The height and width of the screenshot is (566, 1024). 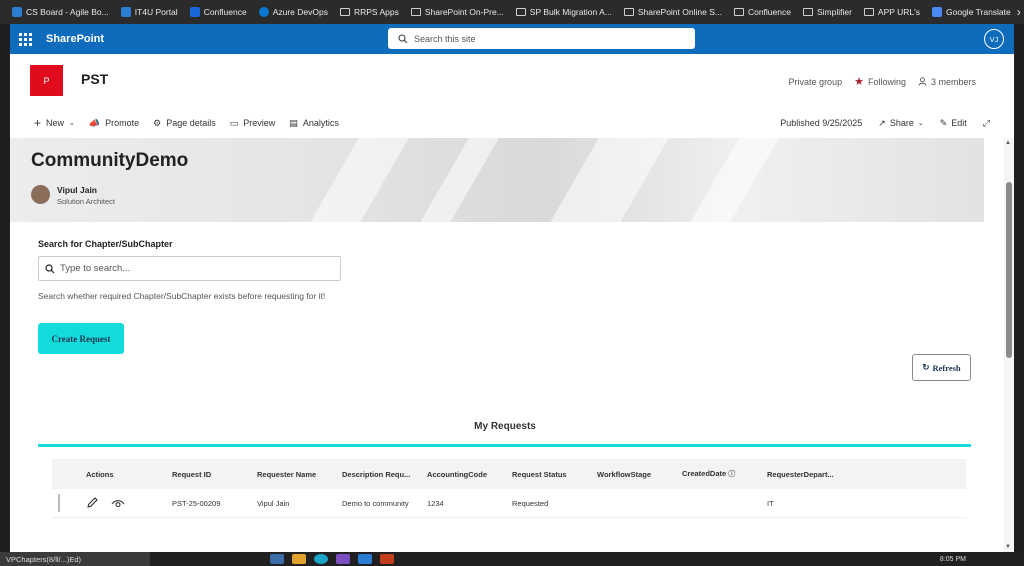 I want to click on vertical-scrollbar: ▲ ▼, so click(x=1009, y=345).